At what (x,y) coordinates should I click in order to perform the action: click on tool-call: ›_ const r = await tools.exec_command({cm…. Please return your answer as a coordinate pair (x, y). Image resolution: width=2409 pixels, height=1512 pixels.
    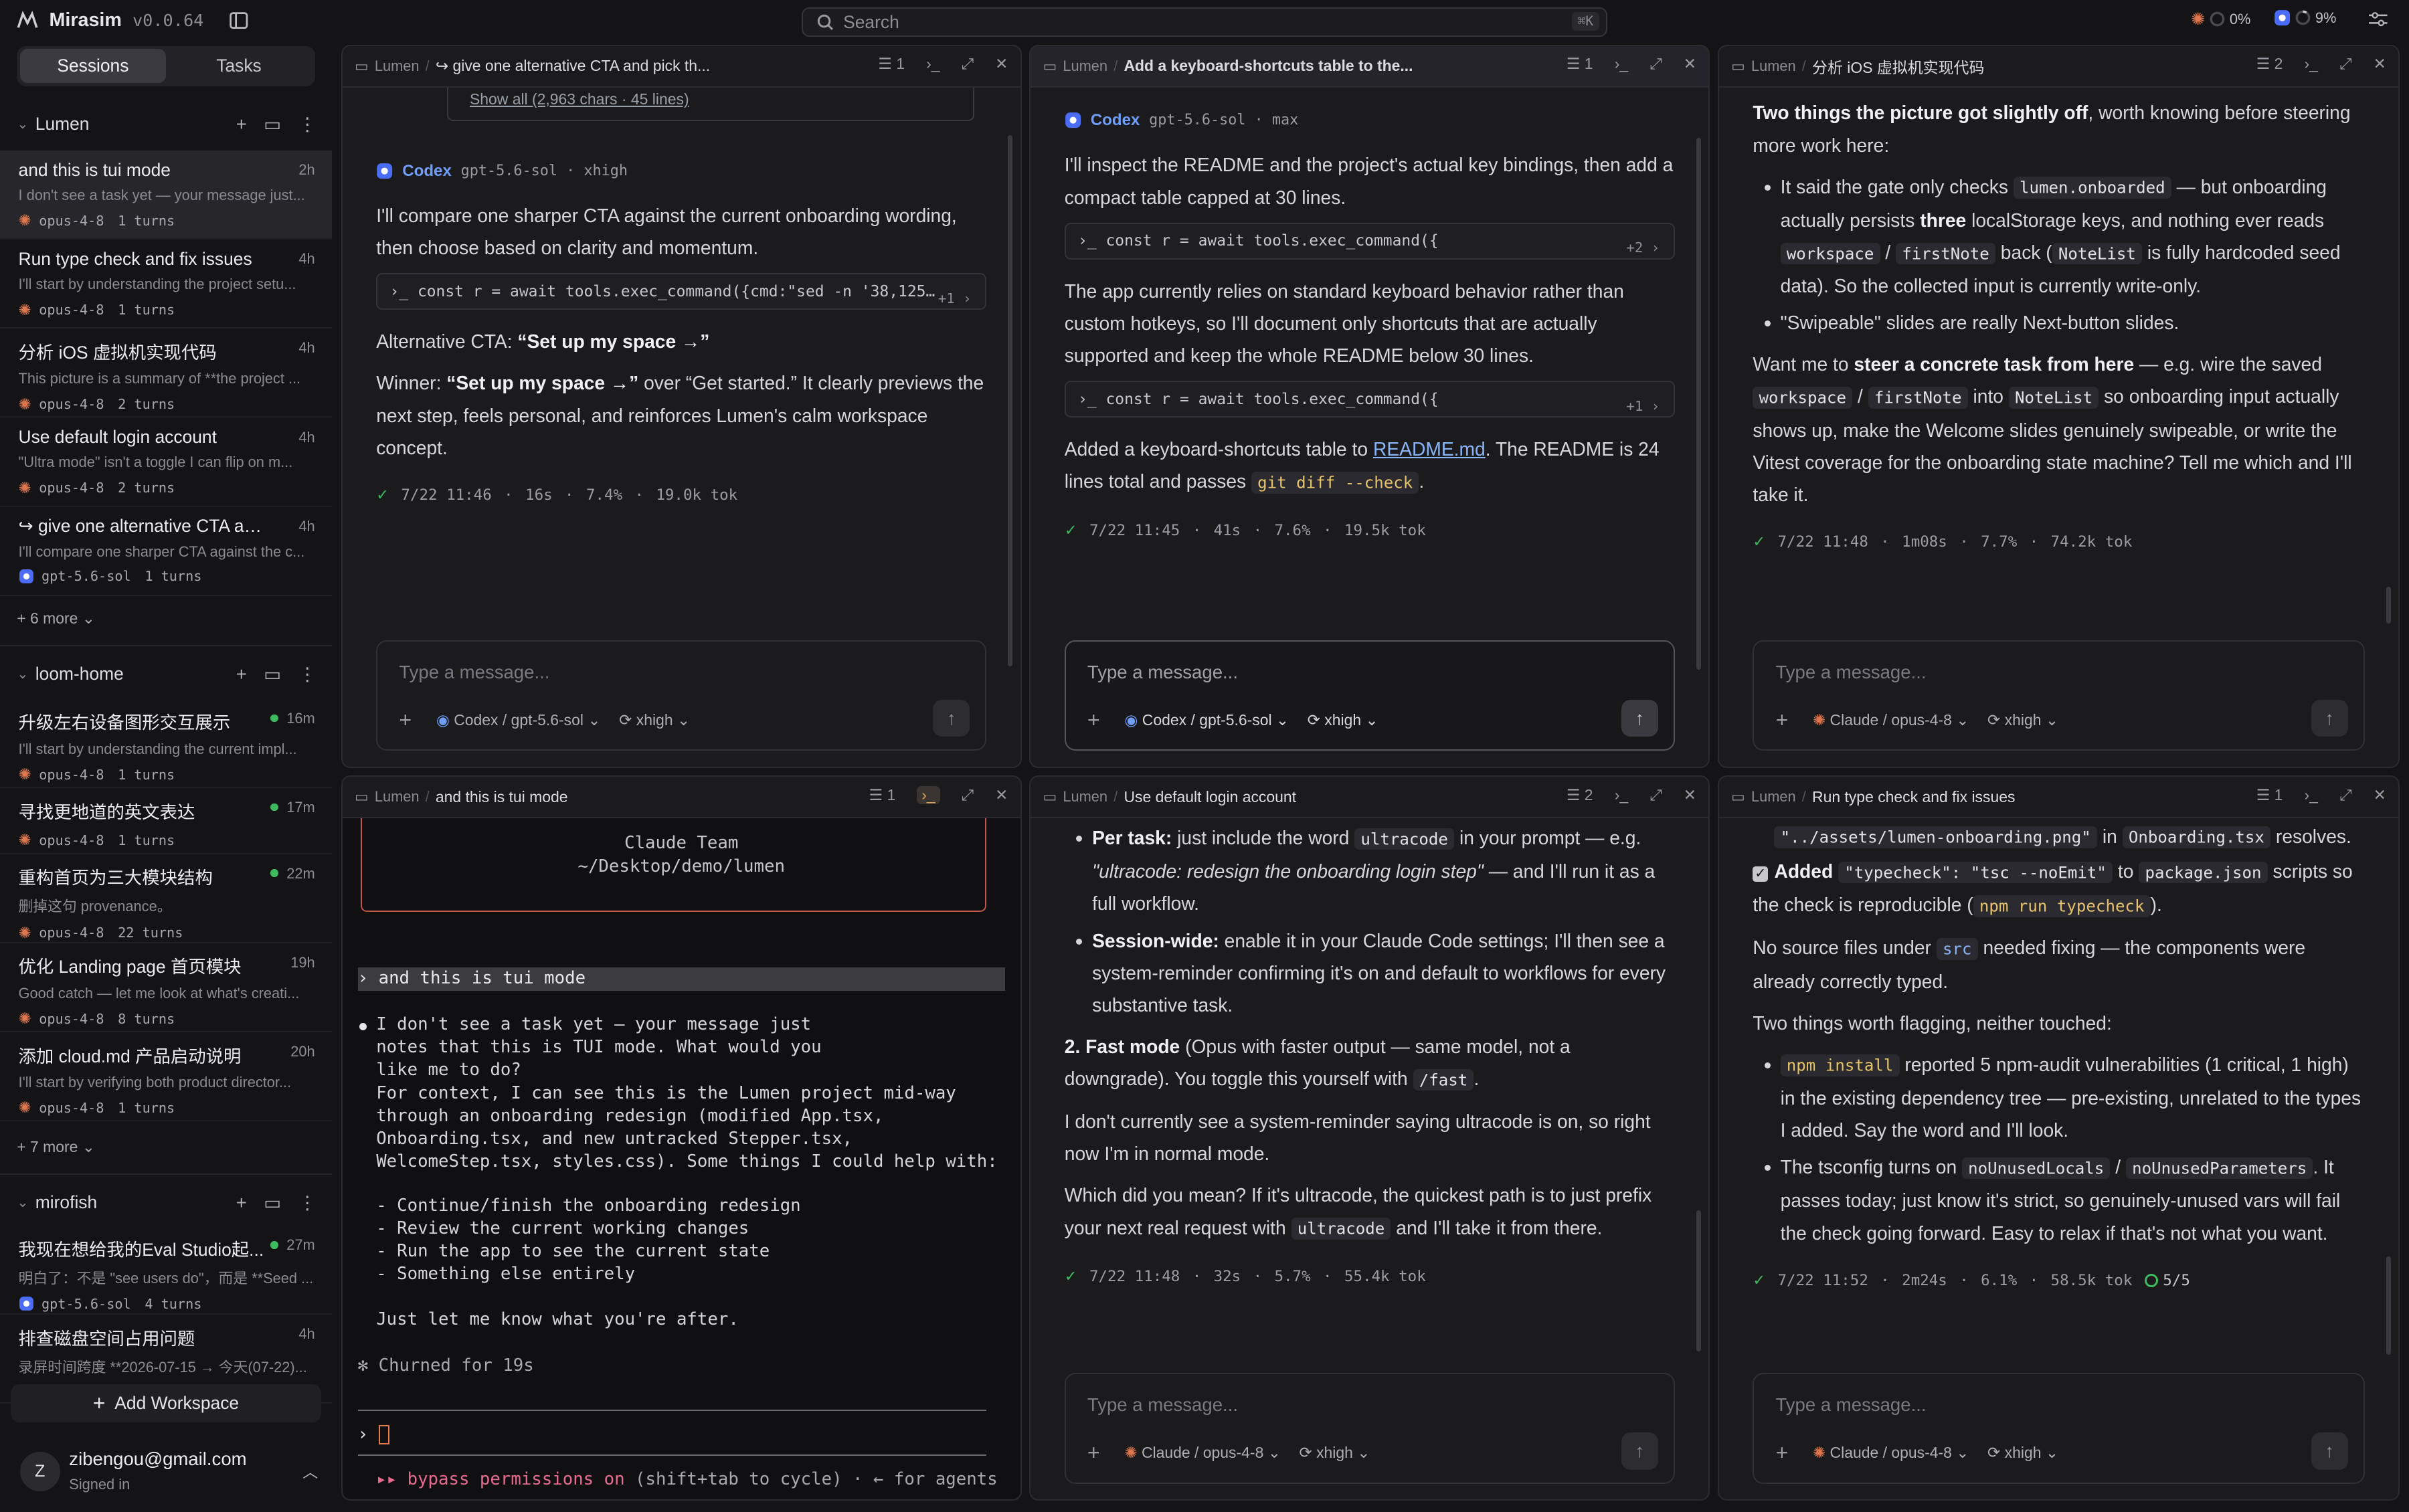
    Looking at the image, I should click on (681, 291).